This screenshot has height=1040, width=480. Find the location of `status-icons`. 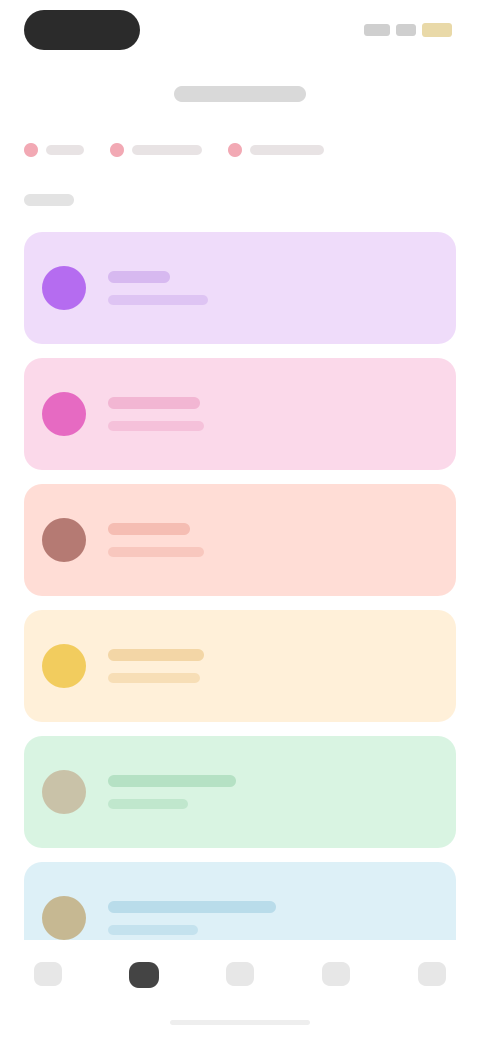

status-icons is located at coordinates (404, 30).